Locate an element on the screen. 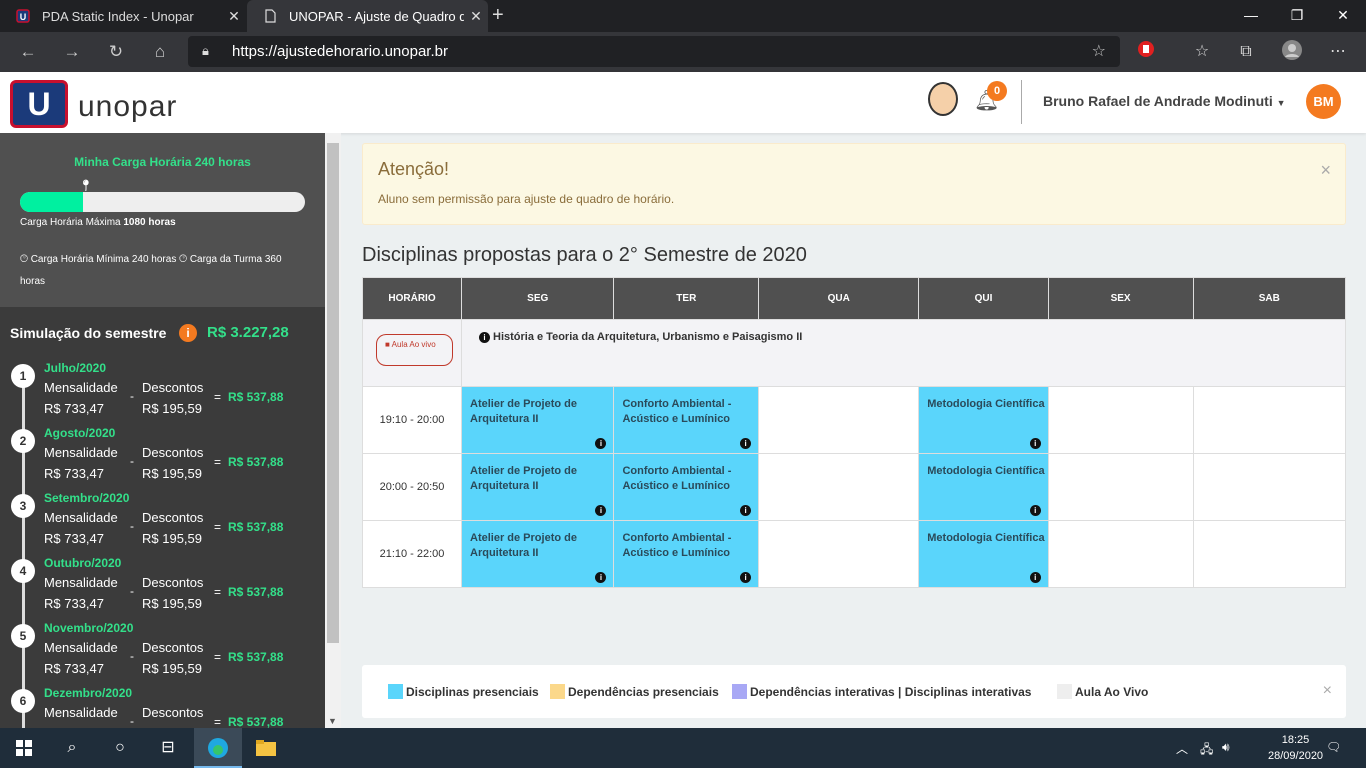  sidebar-scrollbar: ▼ is located at coordinates (333, 430).